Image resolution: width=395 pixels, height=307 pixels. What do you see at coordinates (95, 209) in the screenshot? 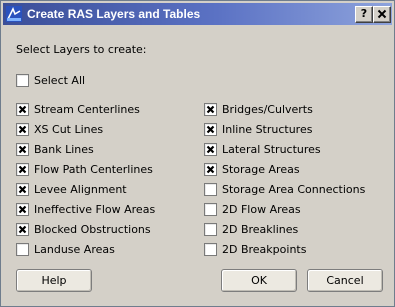
I see `layer-label: Ineffective Flow Areas` at bounding box center [95, 209].